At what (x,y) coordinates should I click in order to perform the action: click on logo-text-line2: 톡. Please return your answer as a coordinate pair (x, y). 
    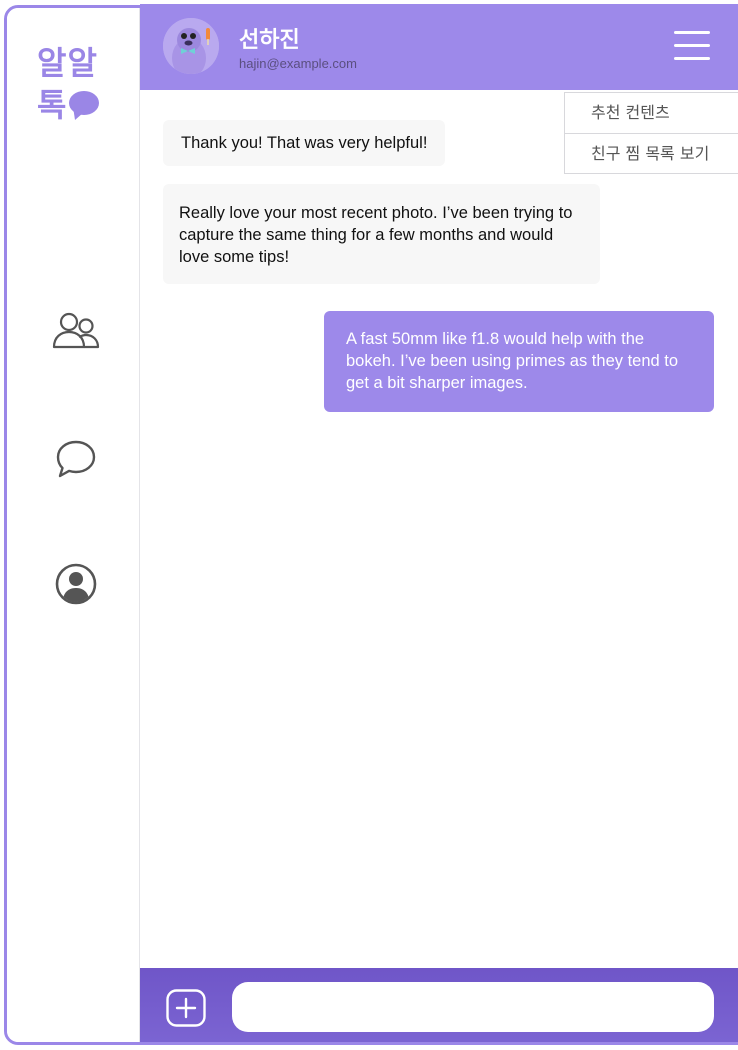
    Looking at the image, I should click on (52, 105).